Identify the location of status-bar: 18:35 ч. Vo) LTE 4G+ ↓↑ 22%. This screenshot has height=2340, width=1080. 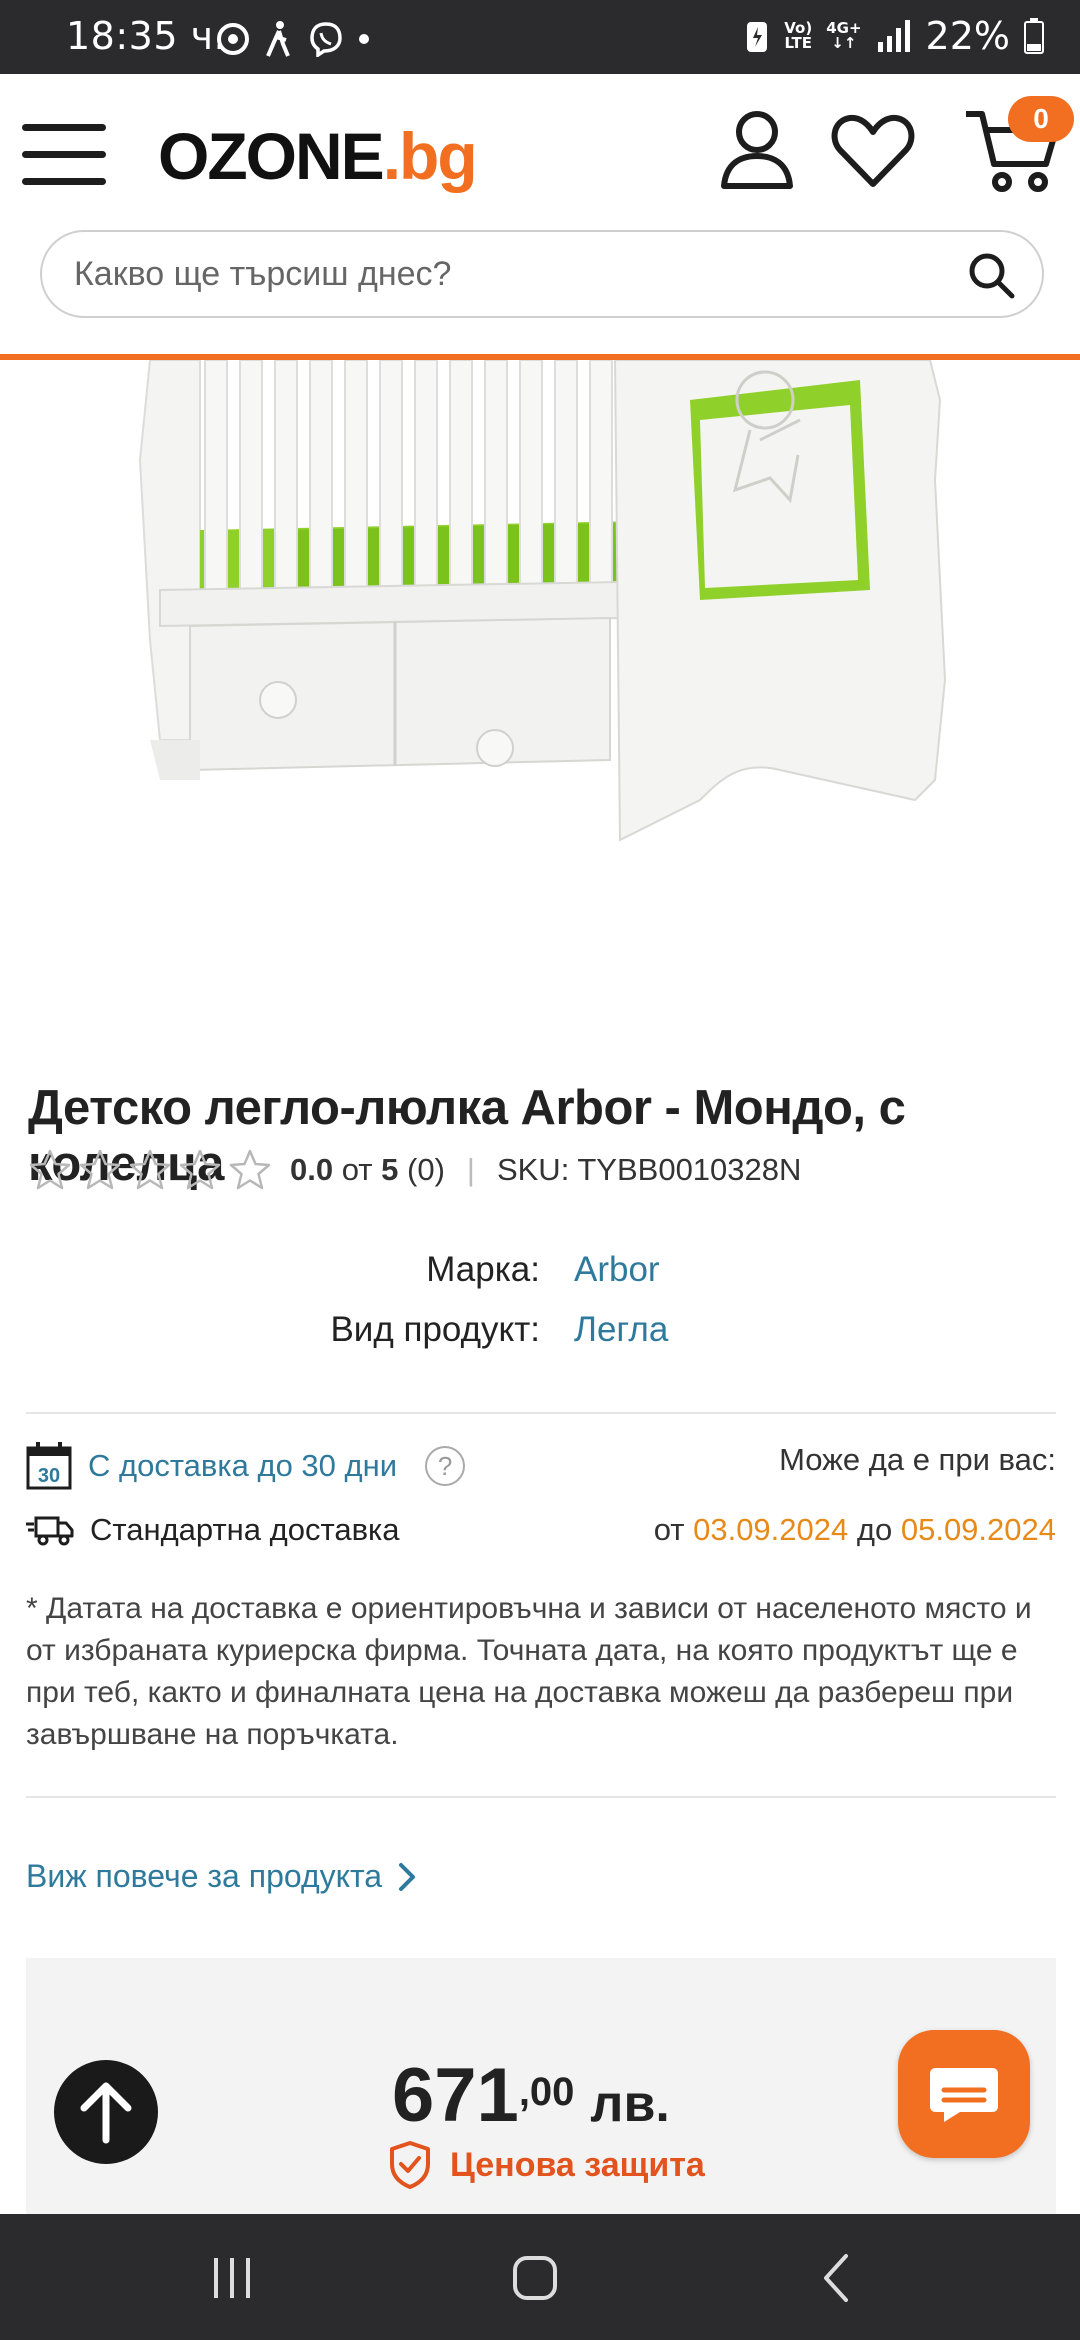
(540, 37).